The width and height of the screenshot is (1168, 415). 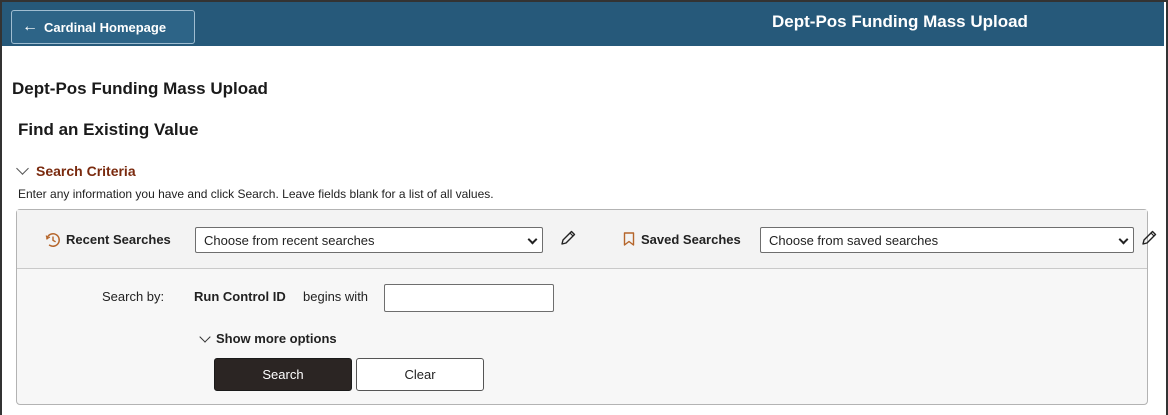 I want to click on recent-searches-select: Choose from recent searches, so click(x=369, y=240).